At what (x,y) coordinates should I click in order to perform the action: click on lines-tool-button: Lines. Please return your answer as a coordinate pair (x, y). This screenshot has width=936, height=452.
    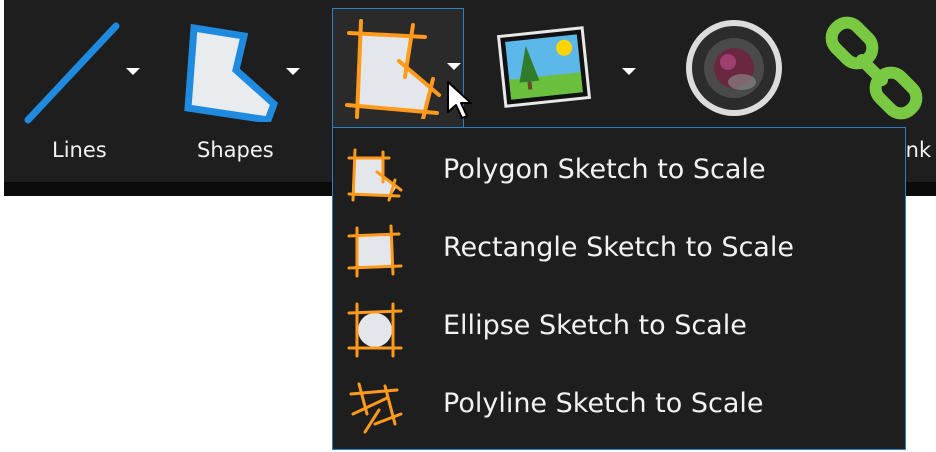
    Looking at the image, I should click on (85, 90).